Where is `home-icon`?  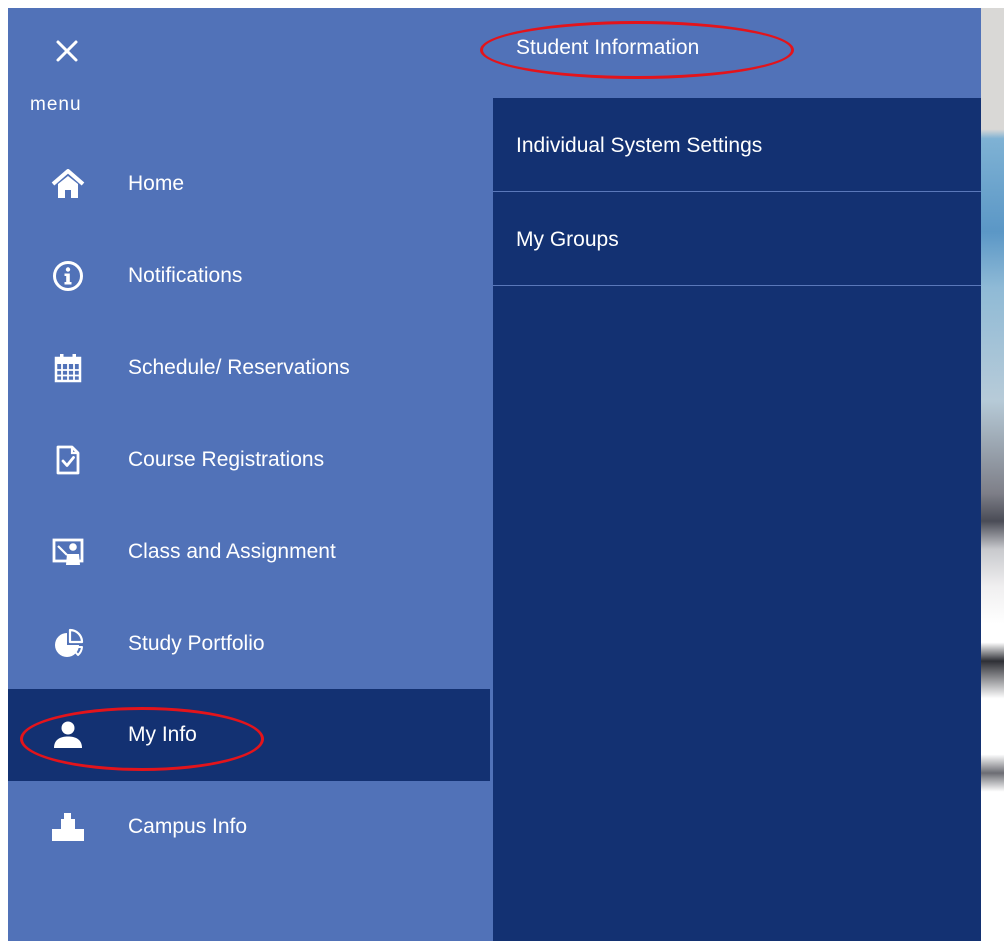 home-icon is located at coordinates (68, 184).